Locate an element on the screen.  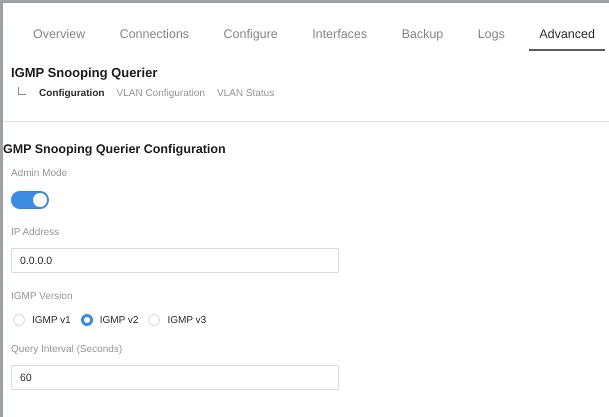
subnav-link: VLAN Status is located at coordinates (245, 93).